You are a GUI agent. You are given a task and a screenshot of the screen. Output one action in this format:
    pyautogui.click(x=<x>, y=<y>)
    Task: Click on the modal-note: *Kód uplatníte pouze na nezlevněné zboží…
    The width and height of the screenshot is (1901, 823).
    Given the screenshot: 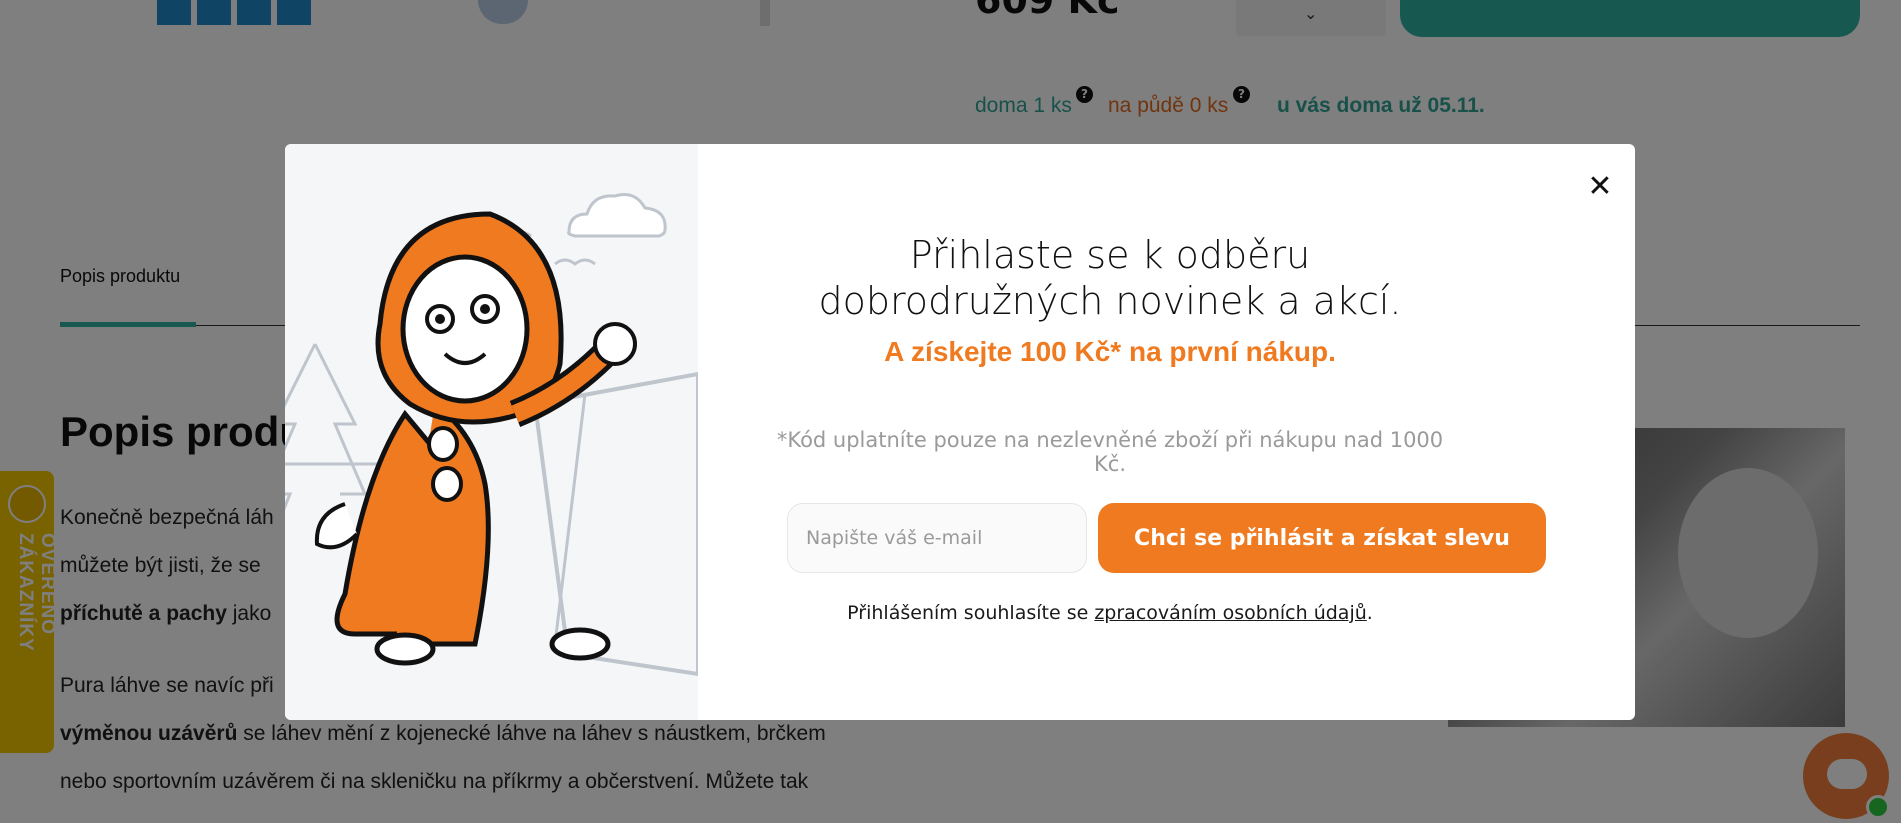 What is the action you would take?
    pyautogui.click(x=1110, y=452)
    